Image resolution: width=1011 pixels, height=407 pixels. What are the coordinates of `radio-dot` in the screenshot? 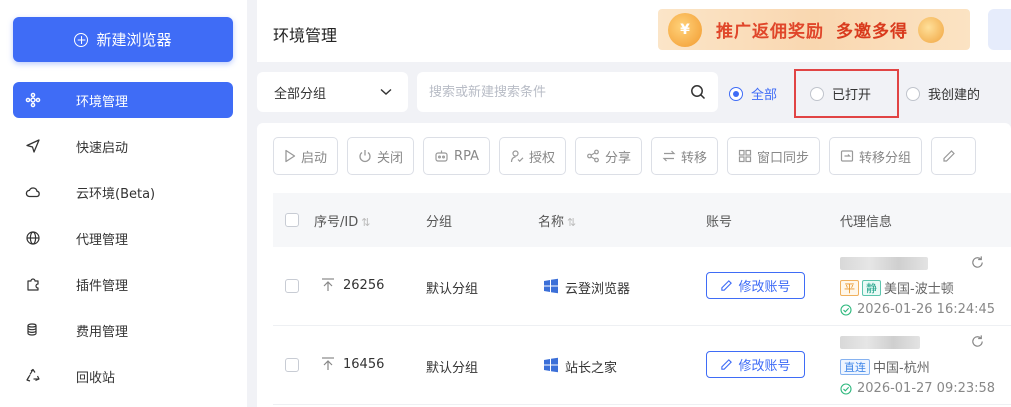 It's located at (736, 93).